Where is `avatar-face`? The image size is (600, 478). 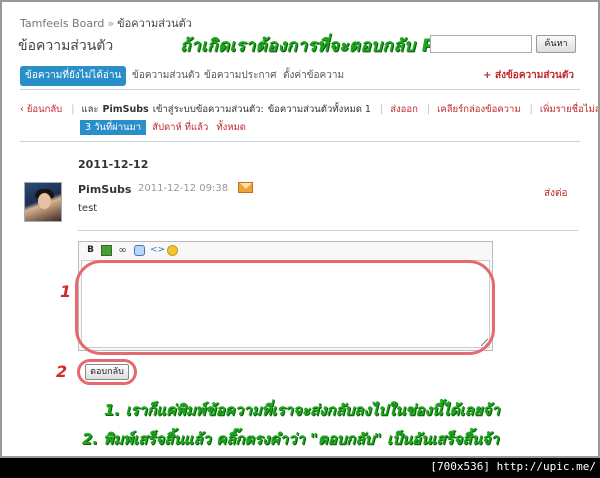
avatar-face is located at coordinates (44, 201).